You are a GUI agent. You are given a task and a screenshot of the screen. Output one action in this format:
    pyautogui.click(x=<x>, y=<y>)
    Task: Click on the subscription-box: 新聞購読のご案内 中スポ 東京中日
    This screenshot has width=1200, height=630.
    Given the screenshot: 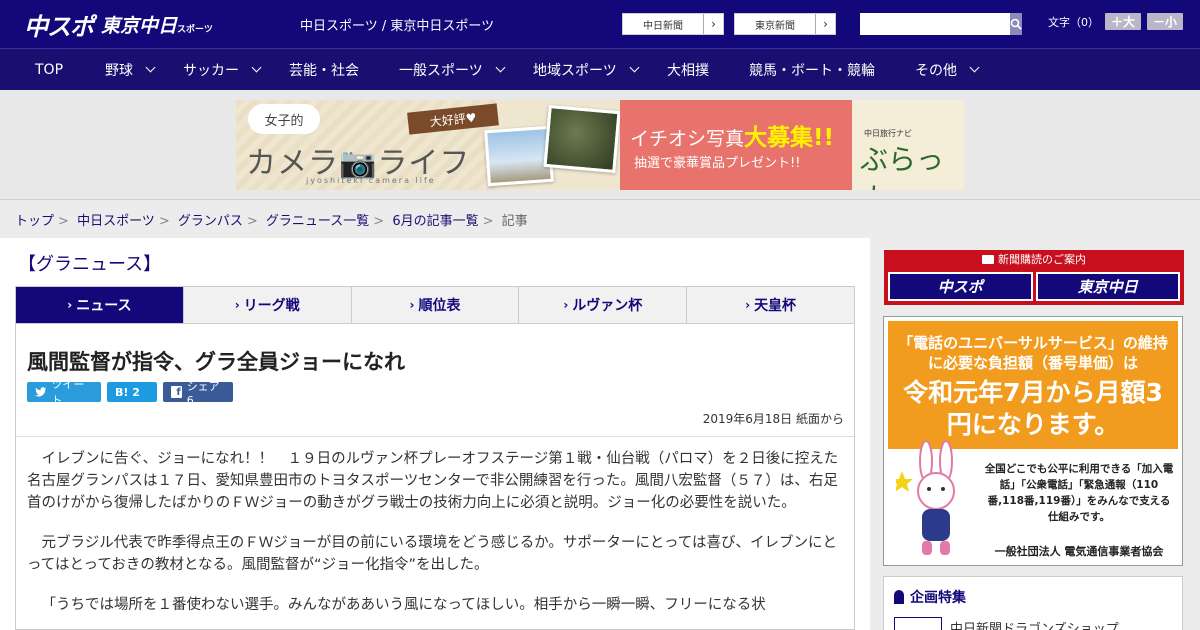 What is the action you would take?
    pyautogui.click(x=1034, y=277)
    